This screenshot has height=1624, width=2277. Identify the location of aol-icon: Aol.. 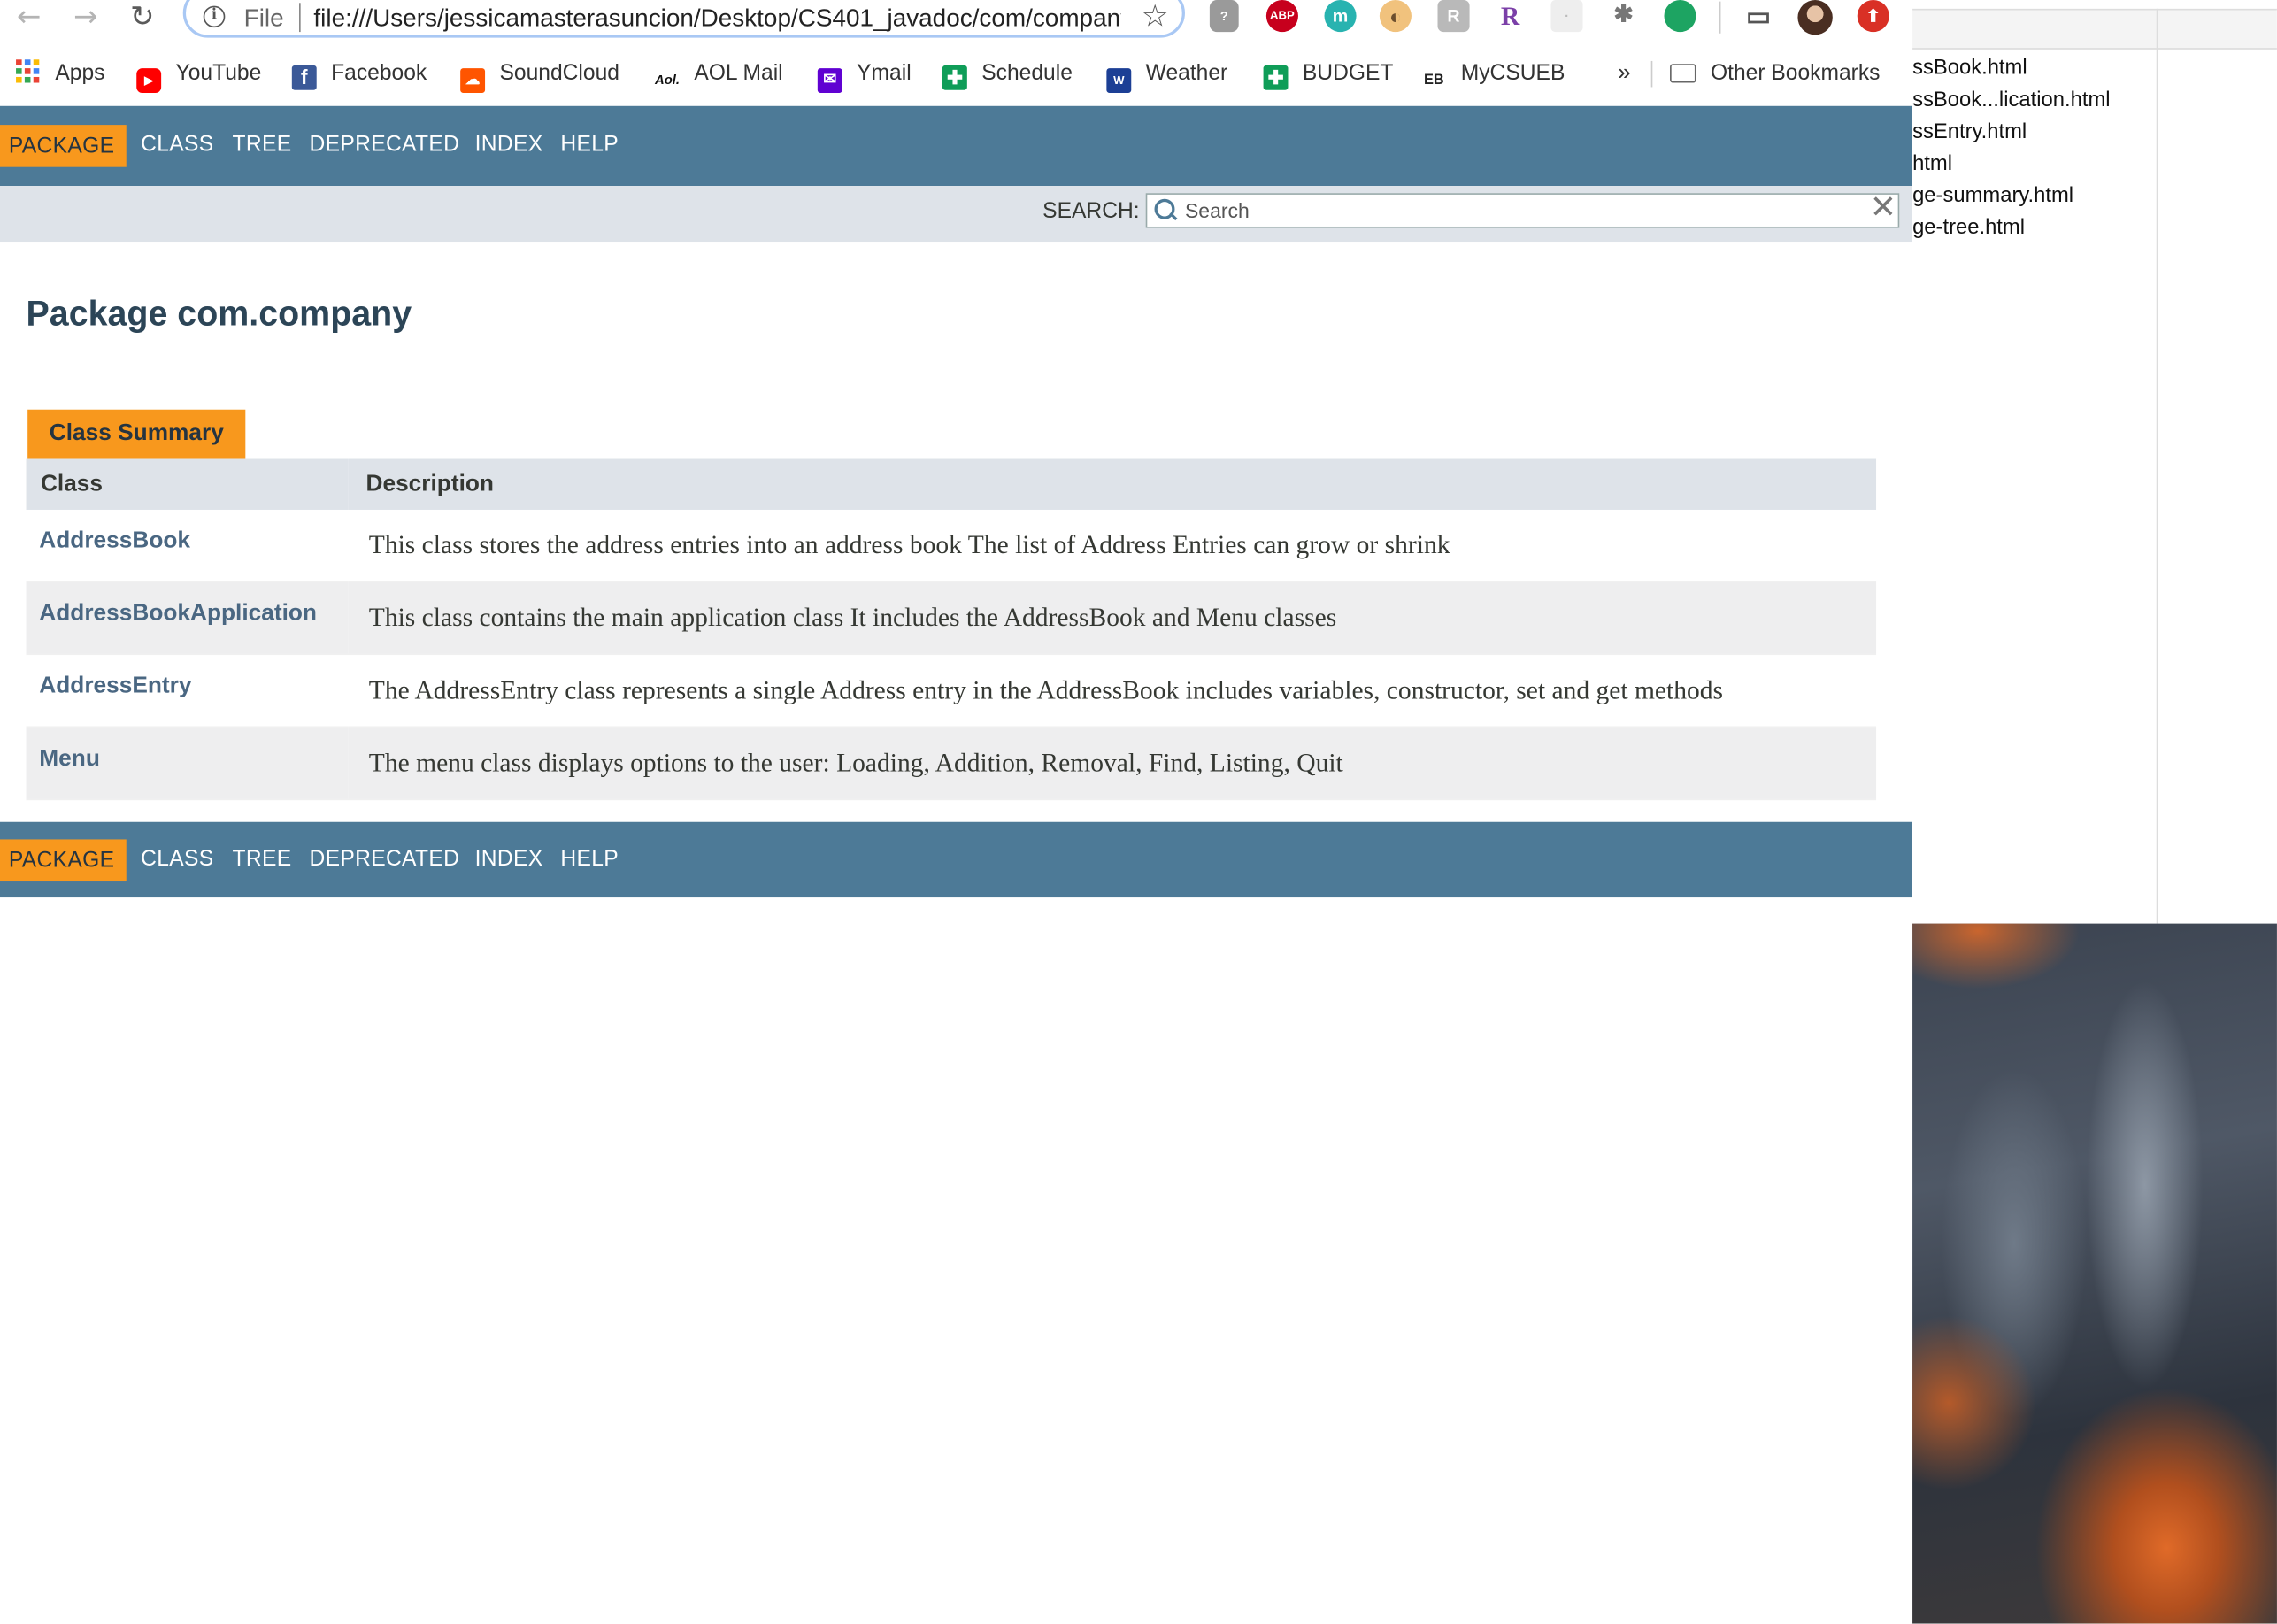
(667, 80).